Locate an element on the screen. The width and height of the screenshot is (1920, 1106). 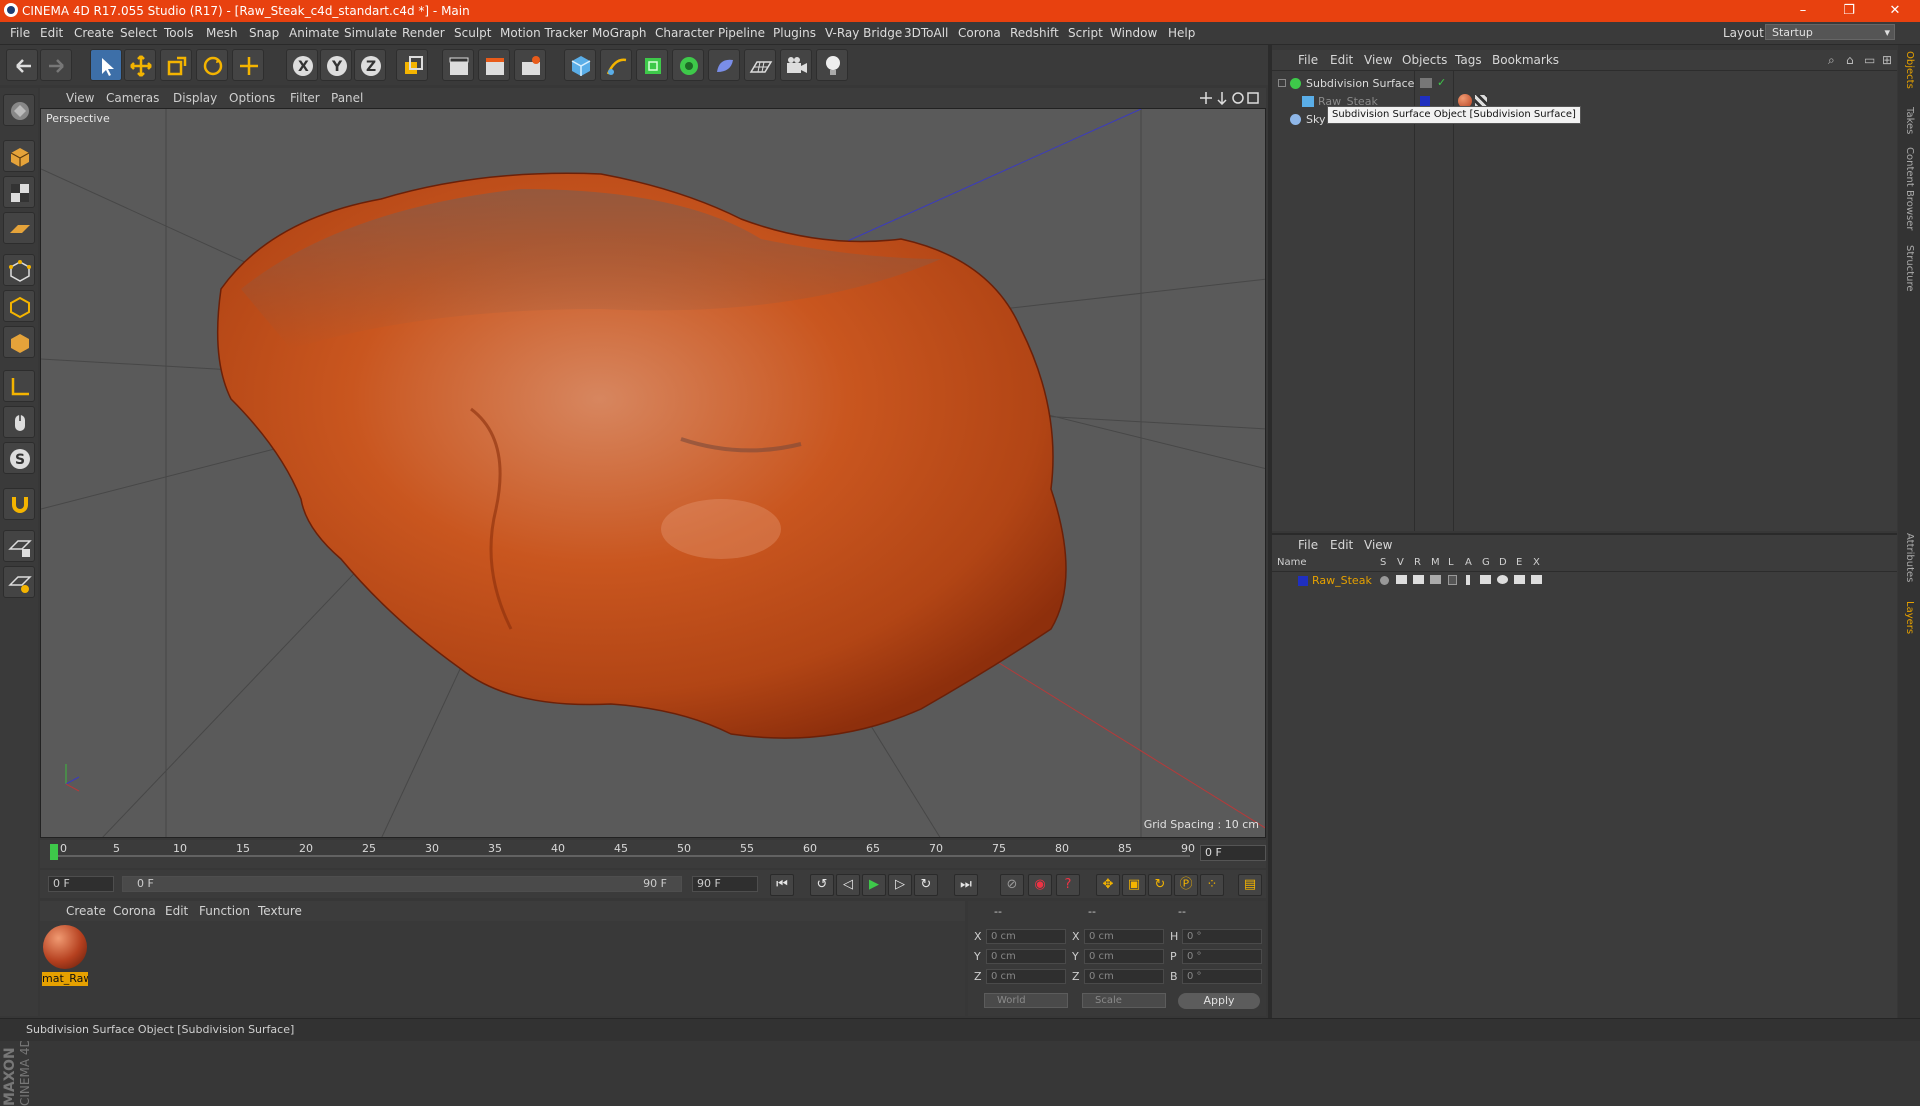
make-editable-button is located at coordinates (19, 110).